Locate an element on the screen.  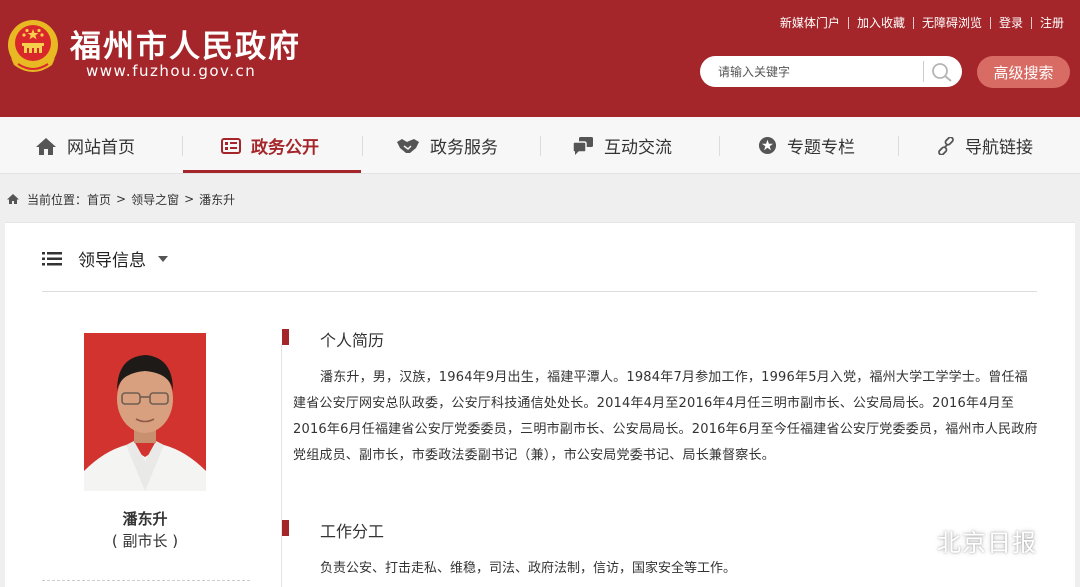
duty-section-title: 工作分工 is located at coordinates (352, 531).